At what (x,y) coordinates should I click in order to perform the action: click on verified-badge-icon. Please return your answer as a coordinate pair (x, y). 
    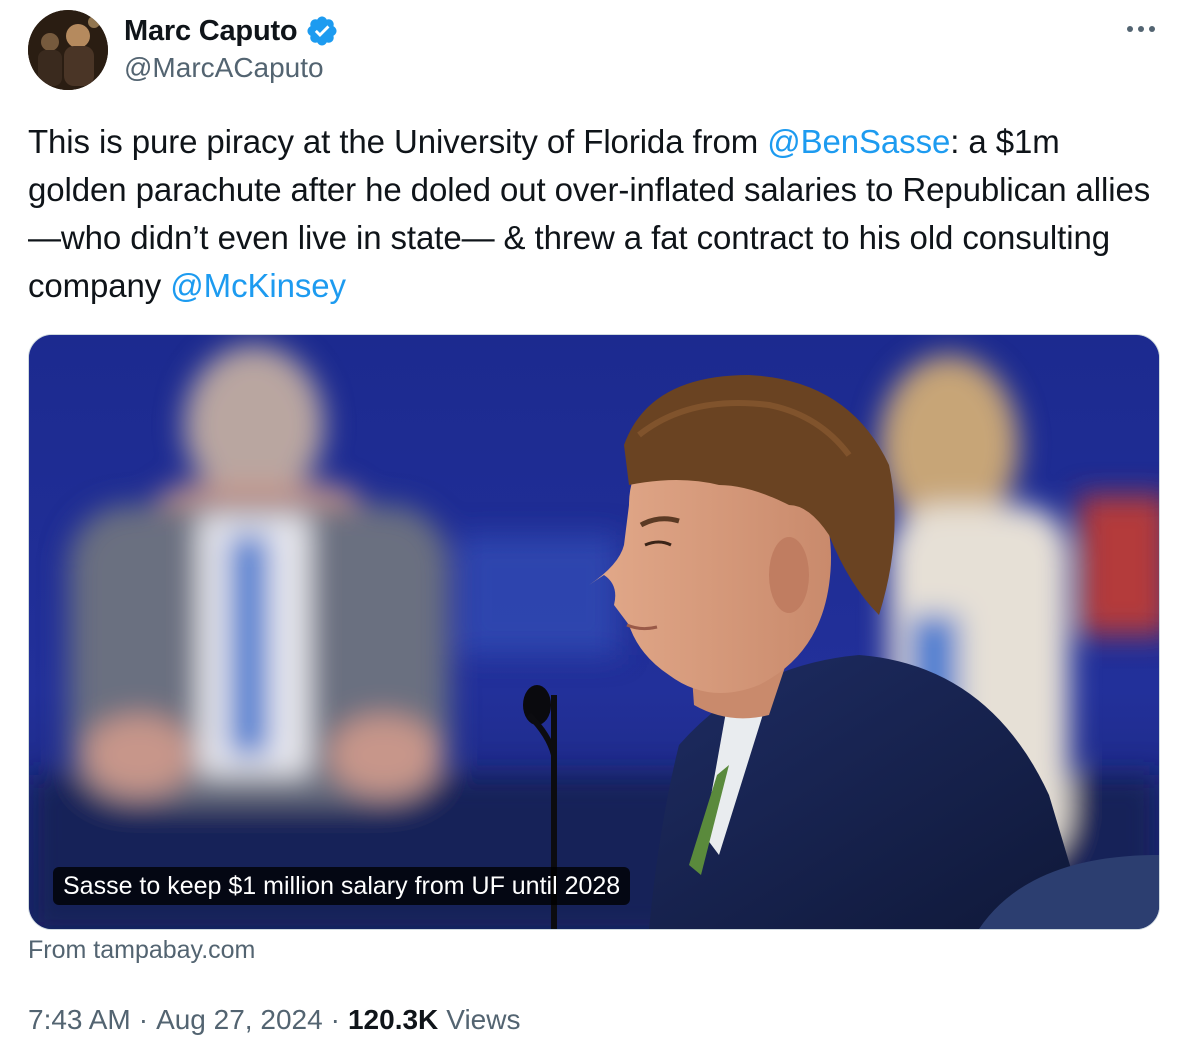
    Looking at the image, I should click on (322, 31).